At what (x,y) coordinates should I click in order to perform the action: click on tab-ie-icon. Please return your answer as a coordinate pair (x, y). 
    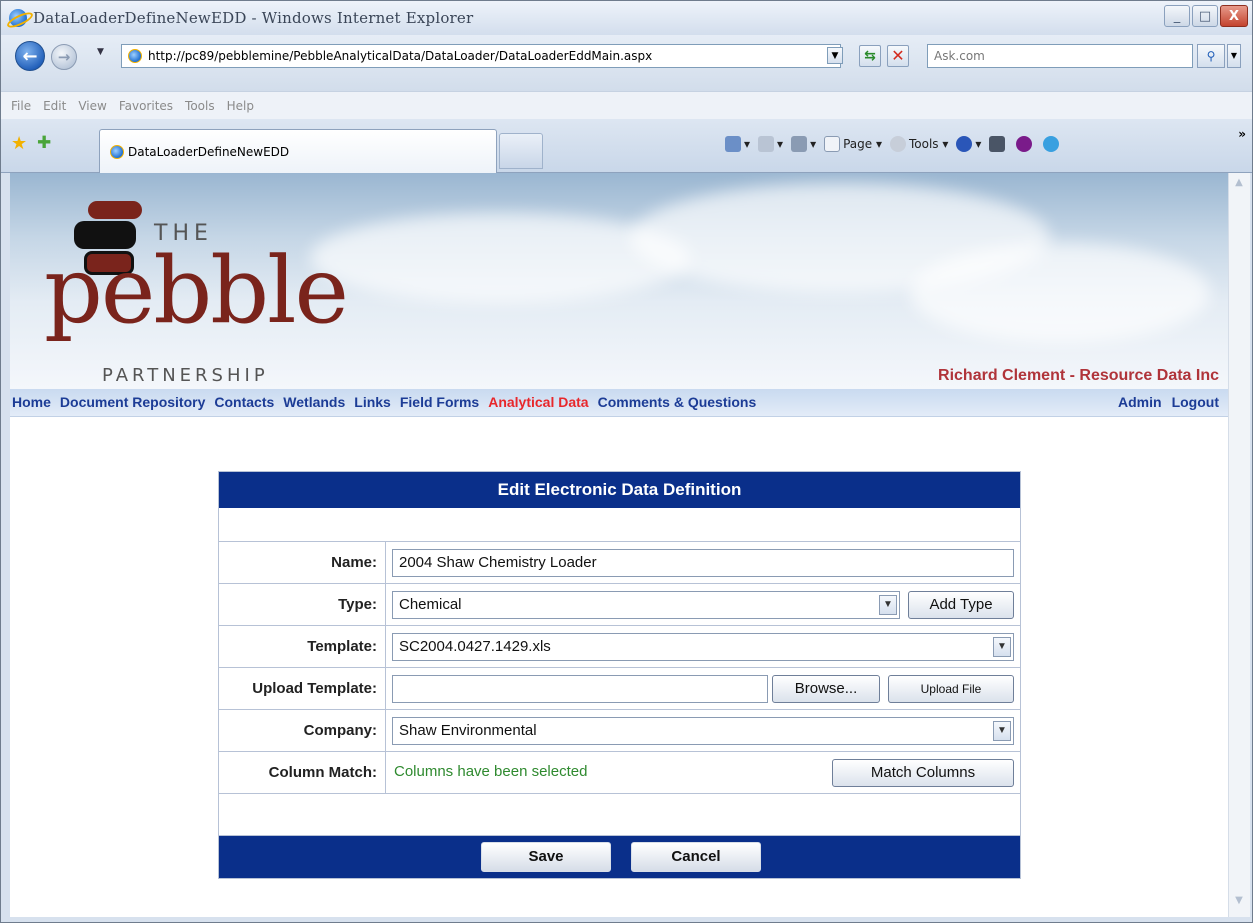
    Looking at the image, I should click on (117, 151).